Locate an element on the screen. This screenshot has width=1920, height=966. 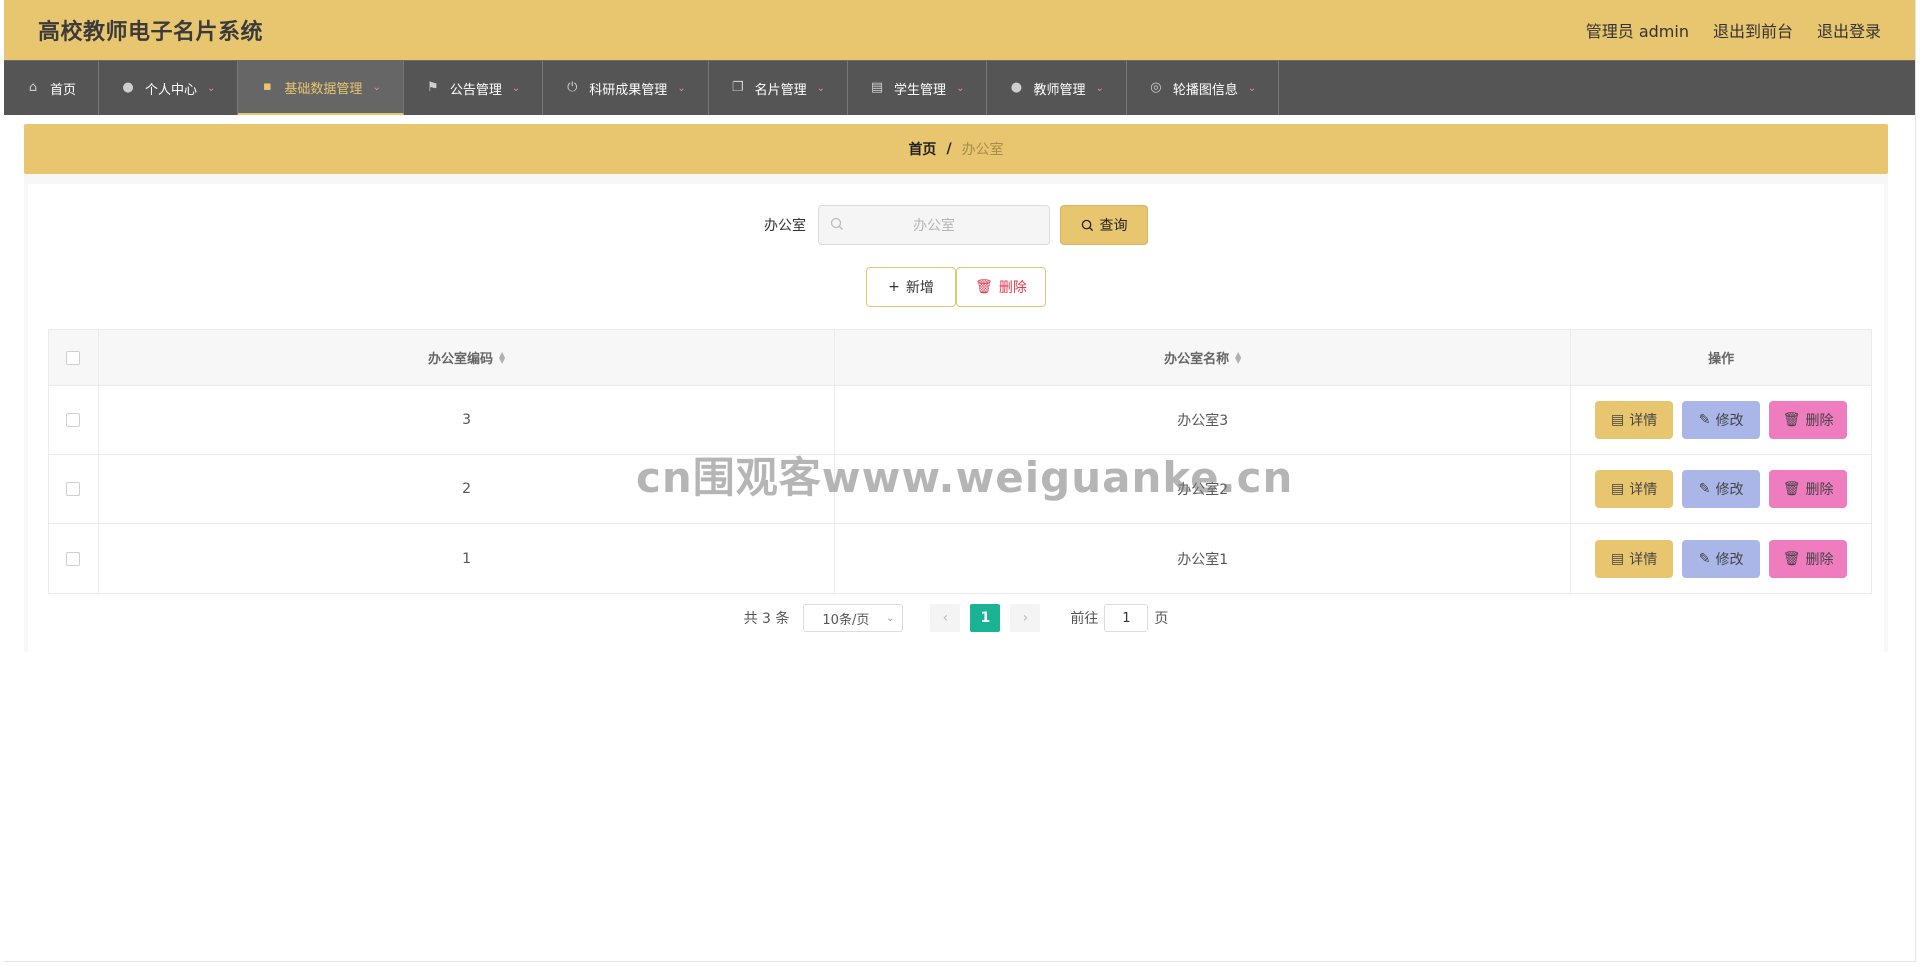
cell-name: 办公室1 is located at coordinates (1203, 558).